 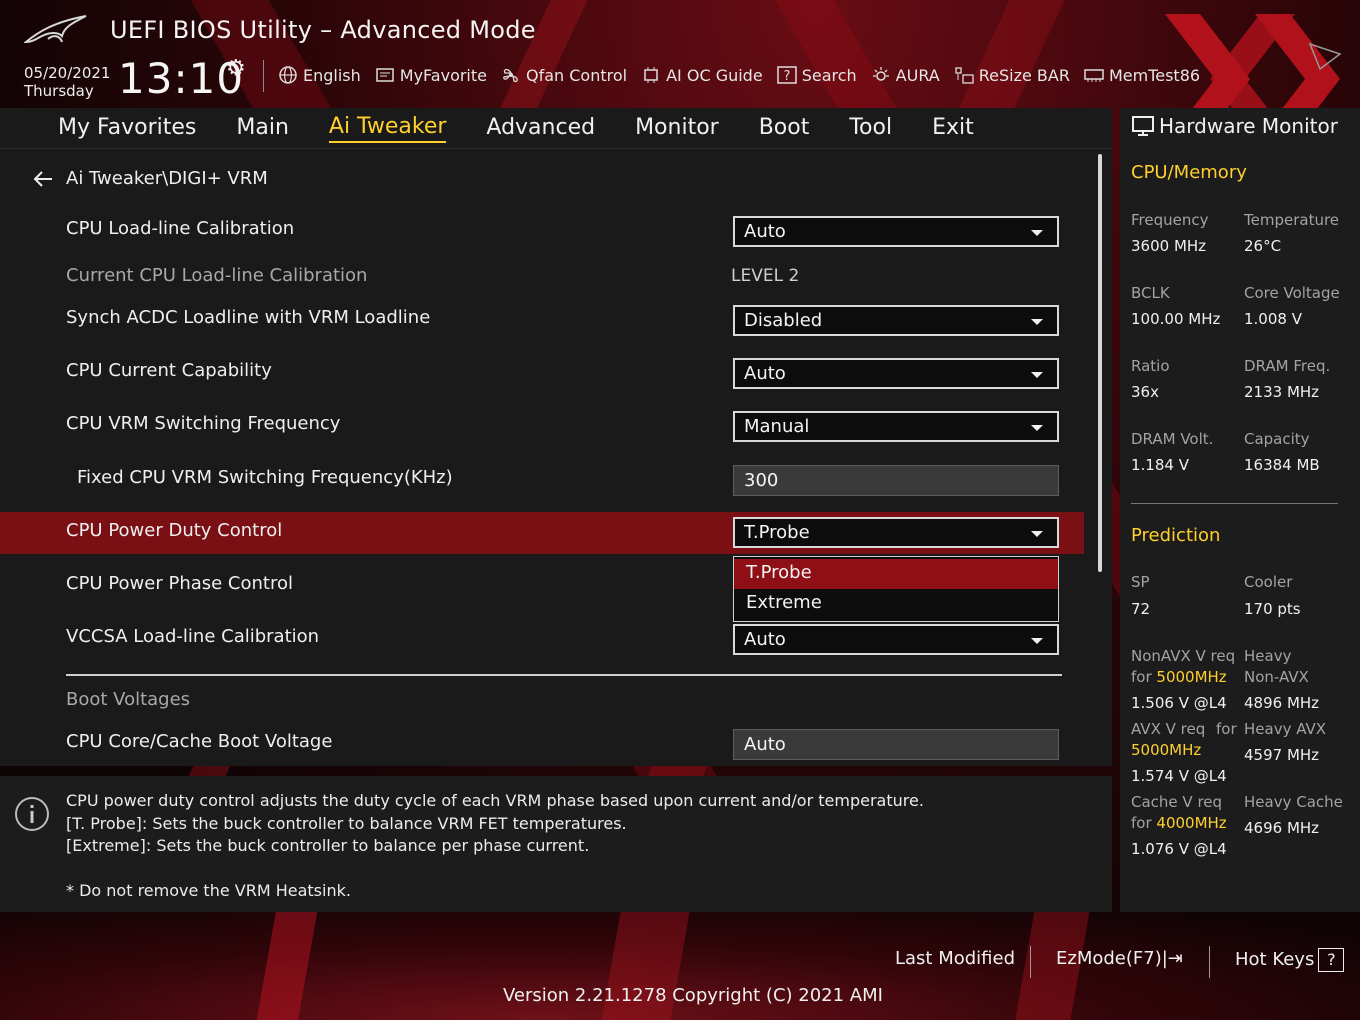 I want to click on toolbar-resize-bar: ReSize BAR, so click(x=1012, y=75).